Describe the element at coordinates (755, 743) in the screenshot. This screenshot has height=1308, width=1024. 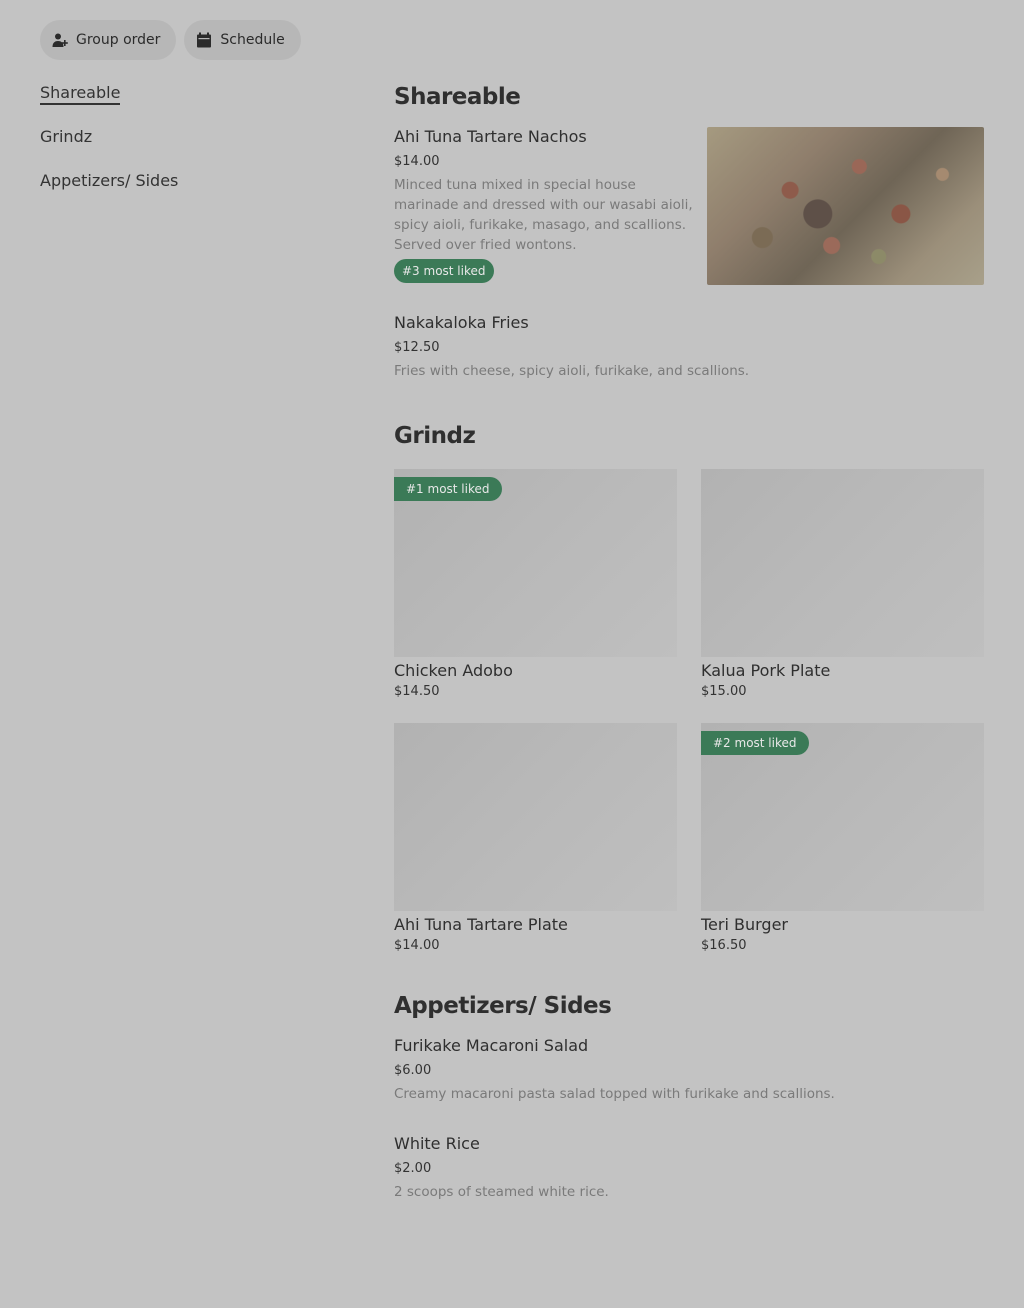
I see `most-liked-badge: #2 most liked` at that location.